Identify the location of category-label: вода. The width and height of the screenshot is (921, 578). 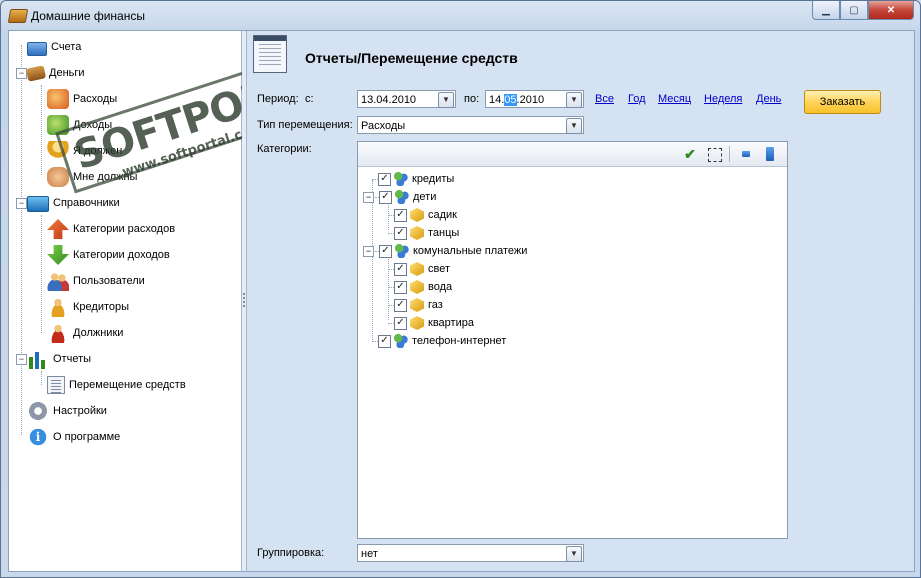
(440, 287).